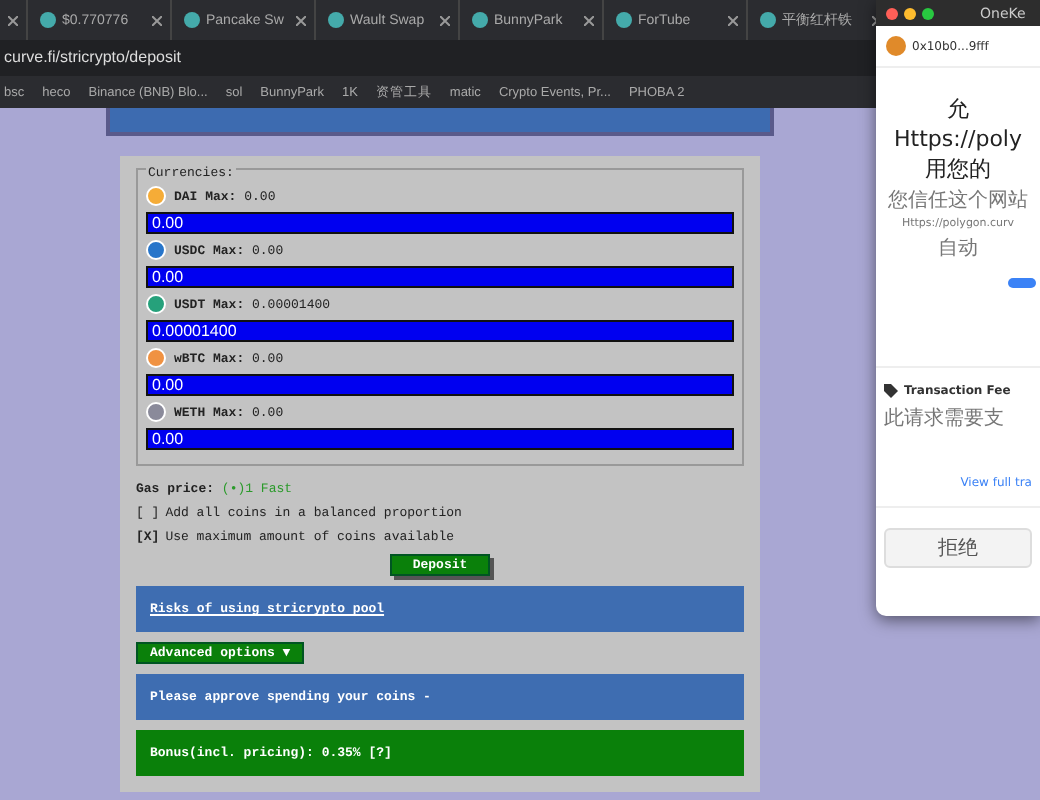  I want to click on amount-input: 0.00001400, so click(440, 331).